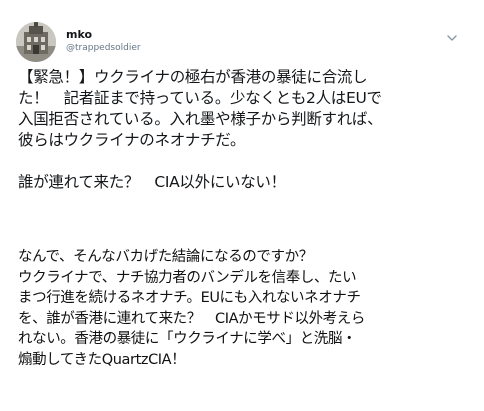 The width and height of the screenshot is (484, 411). What do you see at coordinates (189, 298) in the screenshot?
I see `reply-text-line: まつ行進を続けるネオナチ。EUにも入れないネオナチ` at bounding box center [189, 298].